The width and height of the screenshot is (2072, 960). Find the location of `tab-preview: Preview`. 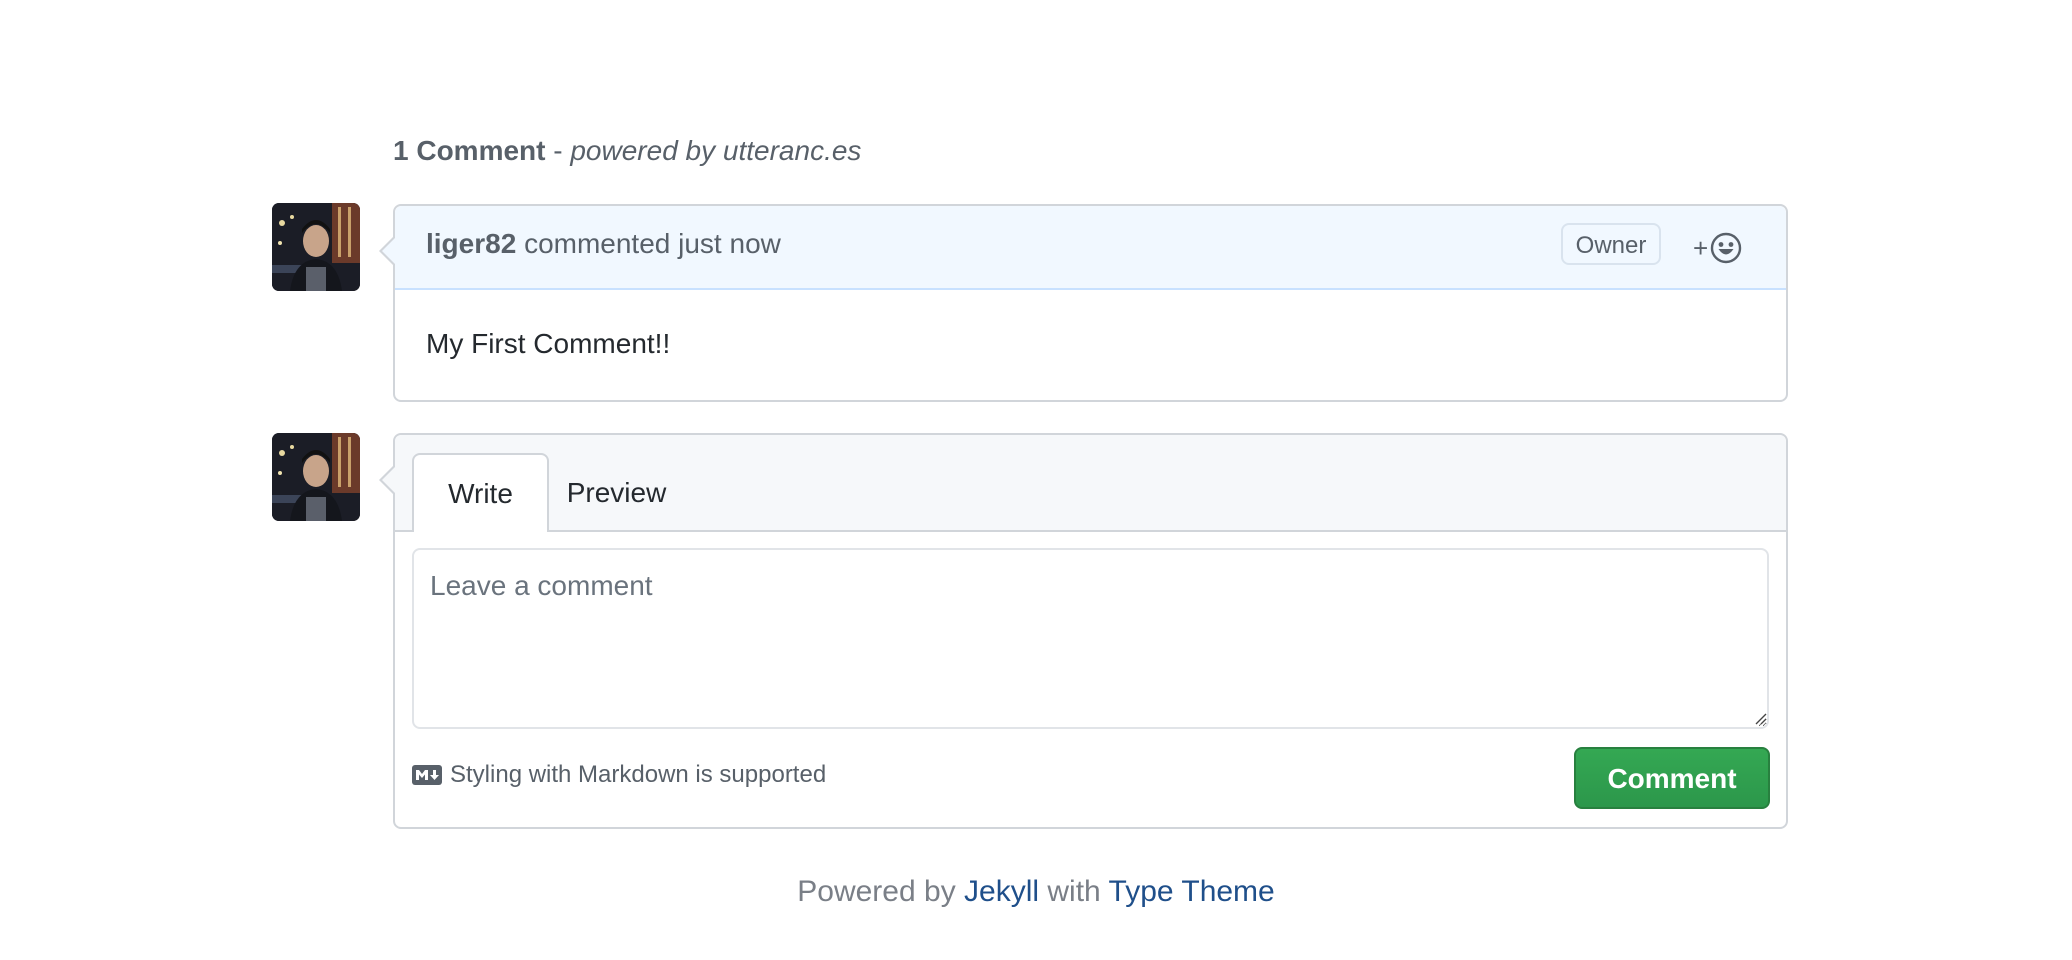

tab-preview: Preview is located at coordinates (616, 492).